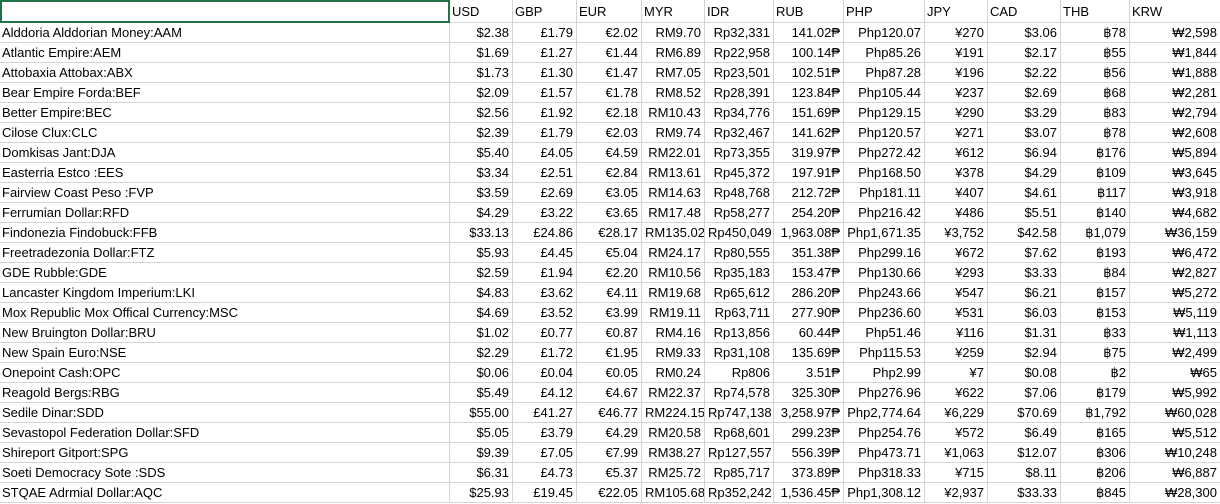 The width and height of the screenshot is (1220, 504). Describe the element at coordinates (545, 93) in the screenshot. I see `value-cell-gbp: £1.57` at that location.